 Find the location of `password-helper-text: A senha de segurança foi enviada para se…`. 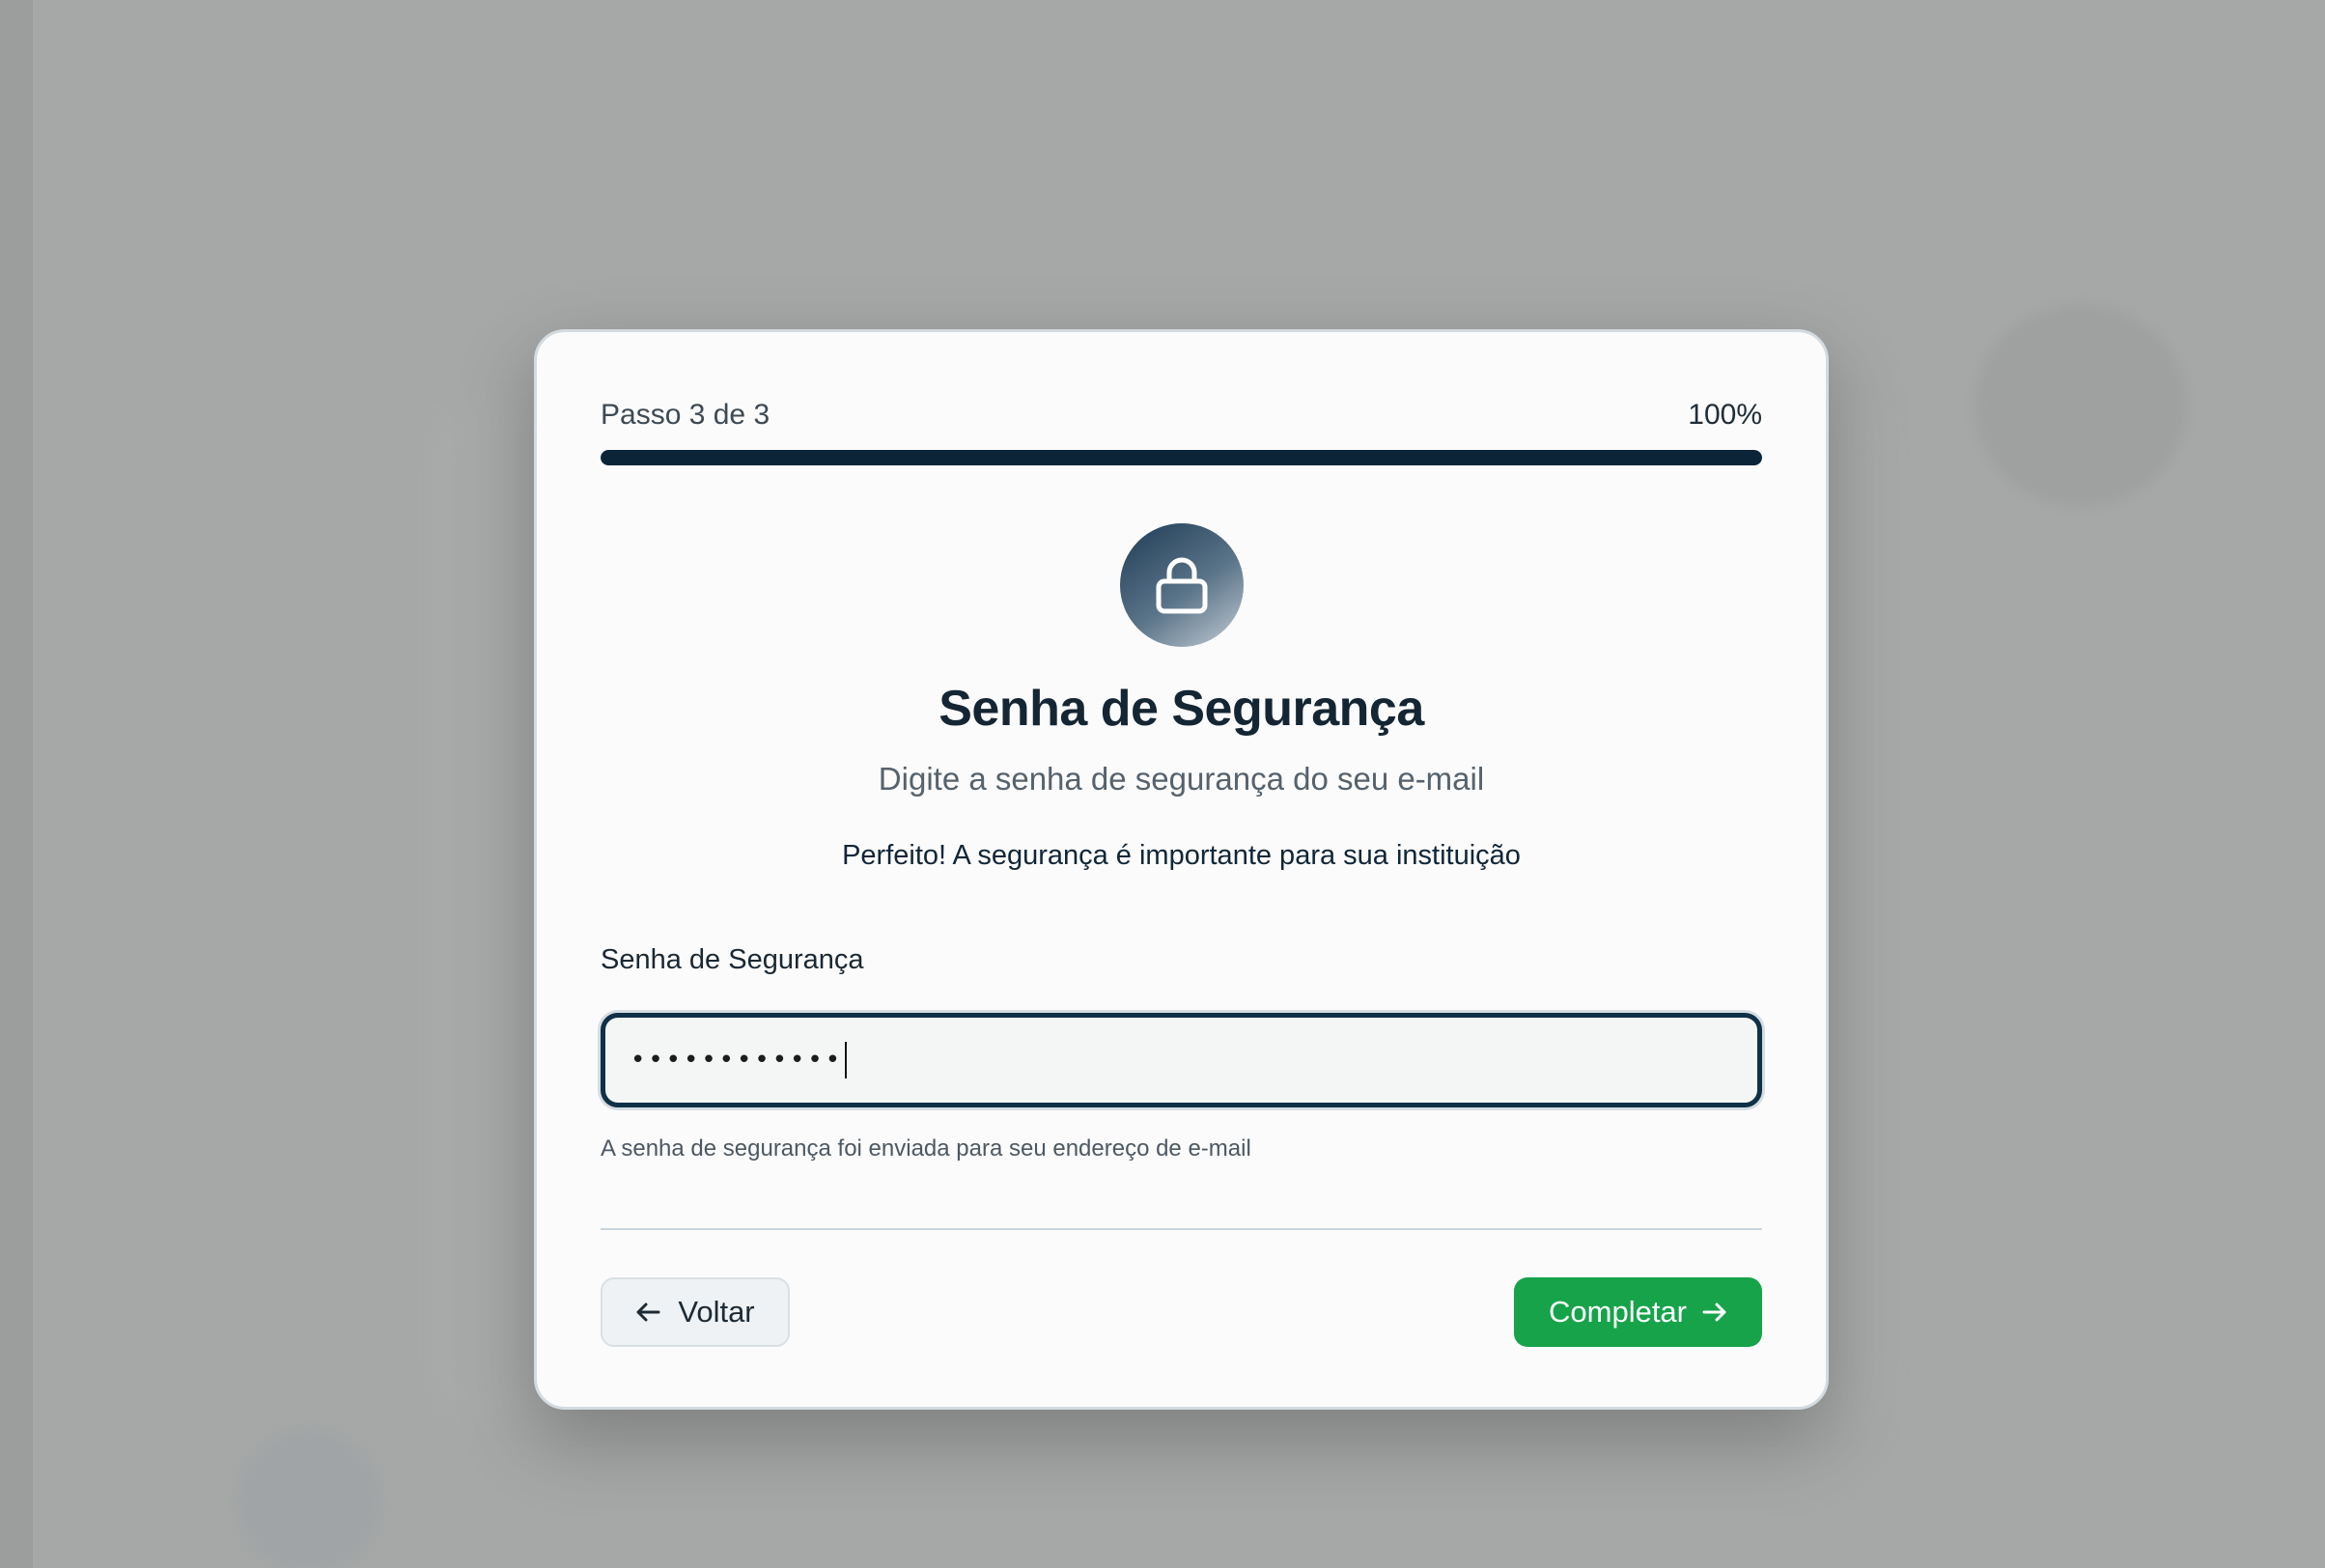

password-helper-text: A senha de segurança foi enviada para se… is located at coordinates (926, 1149).